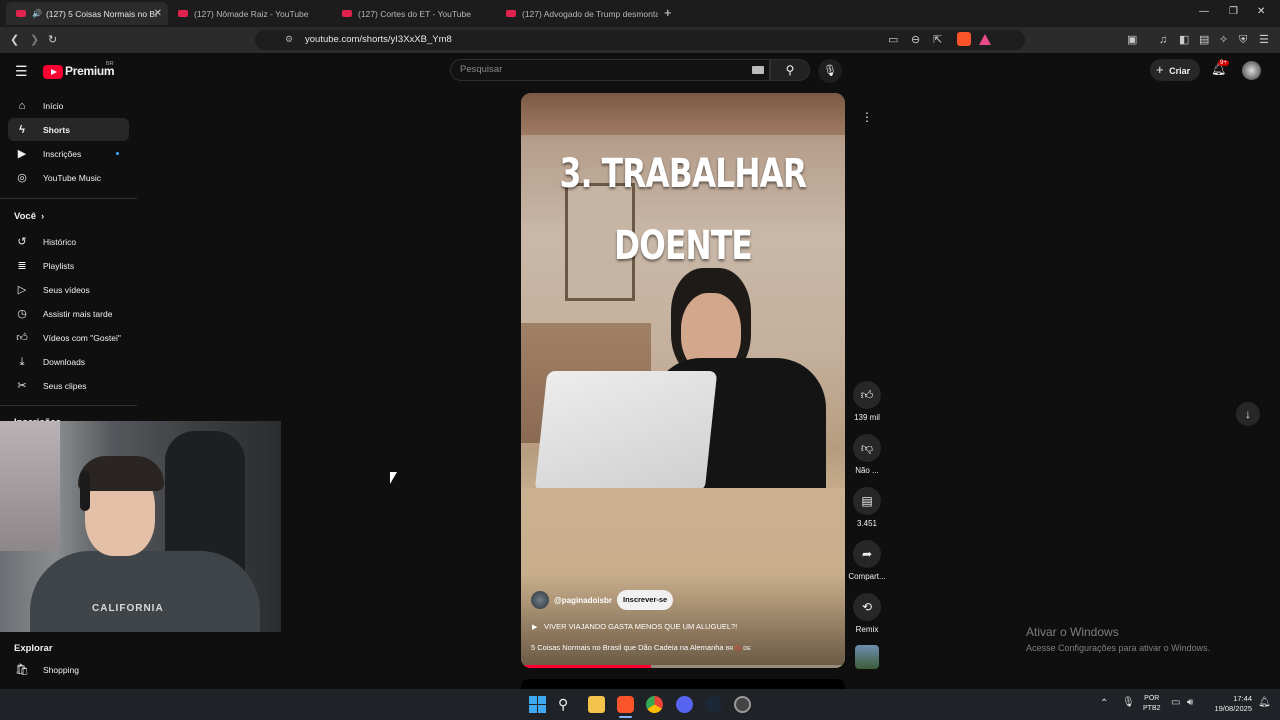 The width and height of the screenshot is (1280, 720). What do you see at coordinates (742, 704) in the screenshot?
I see `app-icon` at bounding box center [742, 704].